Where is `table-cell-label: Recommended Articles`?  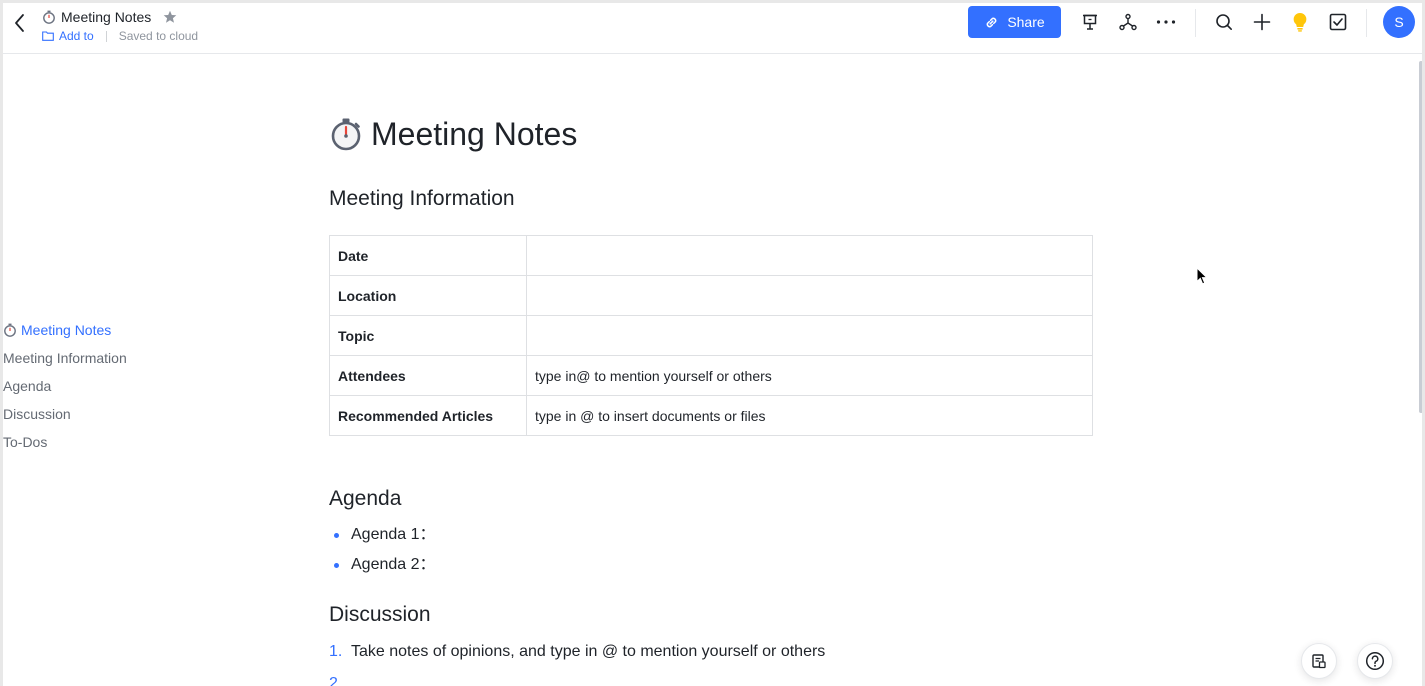
table-cell-label: Recommended Articles is located at coordinates (428, 415).